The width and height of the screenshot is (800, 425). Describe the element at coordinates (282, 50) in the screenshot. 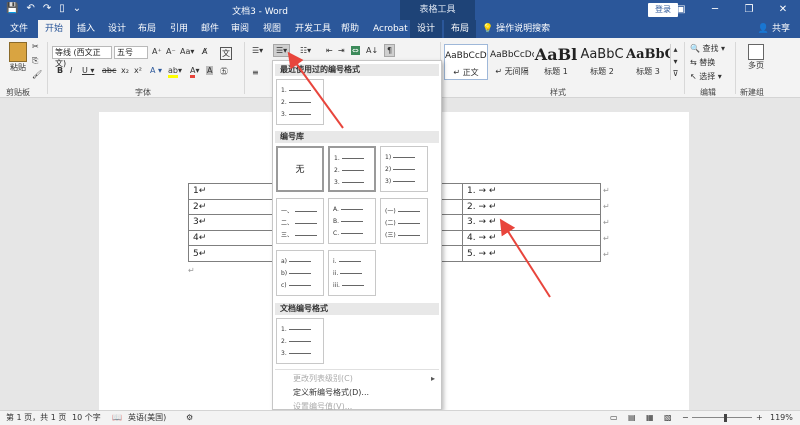

I see `numbering-icon: ☰▾` at that location.